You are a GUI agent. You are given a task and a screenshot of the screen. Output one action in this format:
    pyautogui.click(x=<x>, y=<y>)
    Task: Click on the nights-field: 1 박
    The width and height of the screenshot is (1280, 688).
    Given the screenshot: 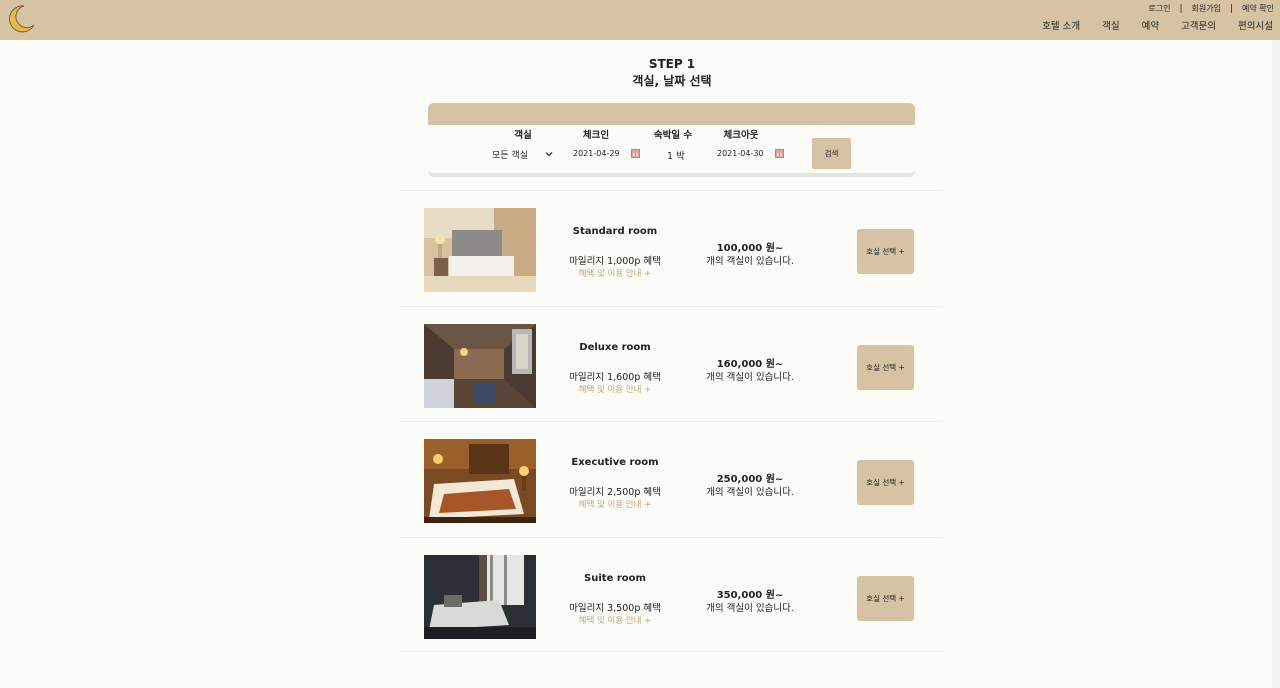 What is the action you would take?
    pyautogui.click(x=676, y=155)
    